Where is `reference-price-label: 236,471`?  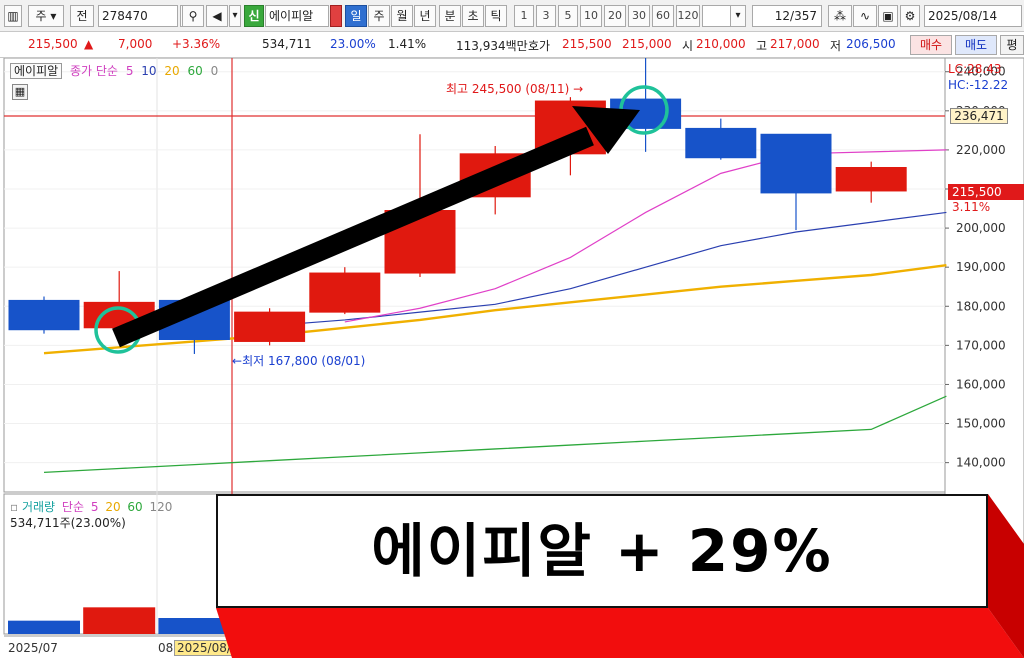
reference-price-label: 236,471 is located at coordinates (979, 116).